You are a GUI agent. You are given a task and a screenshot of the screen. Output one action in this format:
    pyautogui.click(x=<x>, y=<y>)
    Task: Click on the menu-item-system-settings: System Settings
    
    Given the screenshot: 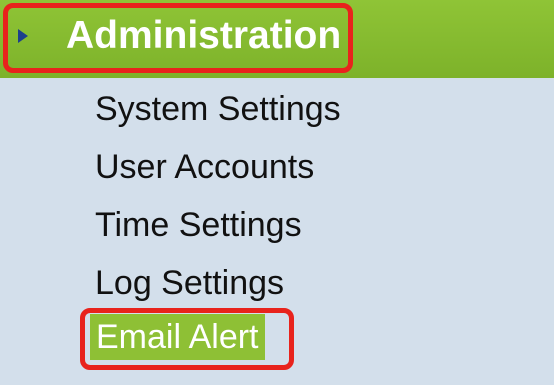 What is the action you would take?
    pyautogui.click(x=218, y=109)
    